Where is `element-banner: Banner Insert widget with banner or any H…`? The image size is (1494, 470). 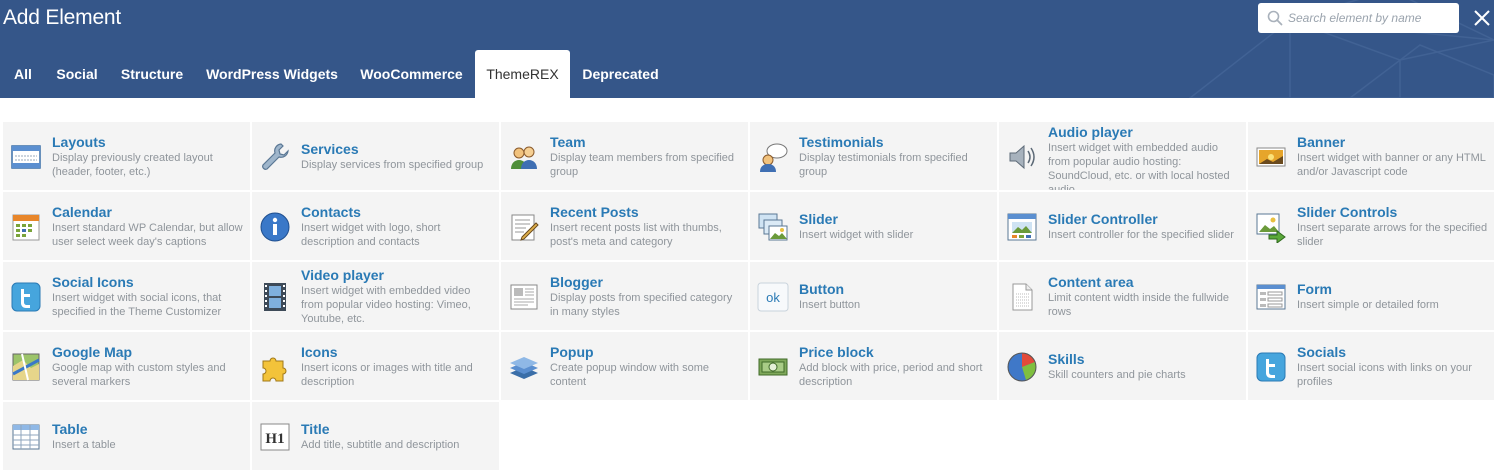
element-banner: Banner Insert widget with banner or any H… is located at coordinates (1371, 156).